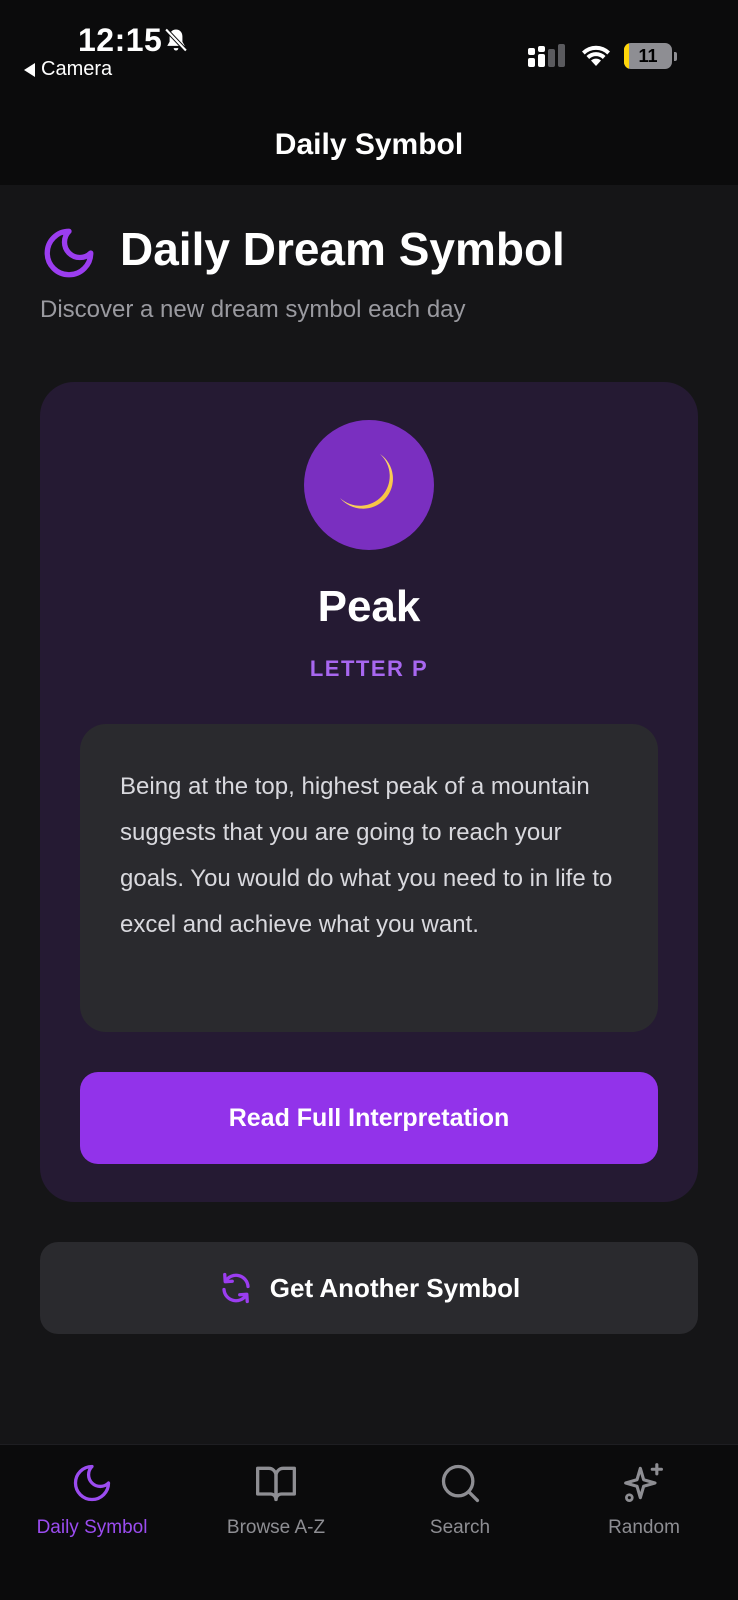 Image resolution: width=738 pixels, height=1600 pixels. Describe the element at coordinates (29, 69) in the screenshot. I see `back-arrow-icon` at that location.